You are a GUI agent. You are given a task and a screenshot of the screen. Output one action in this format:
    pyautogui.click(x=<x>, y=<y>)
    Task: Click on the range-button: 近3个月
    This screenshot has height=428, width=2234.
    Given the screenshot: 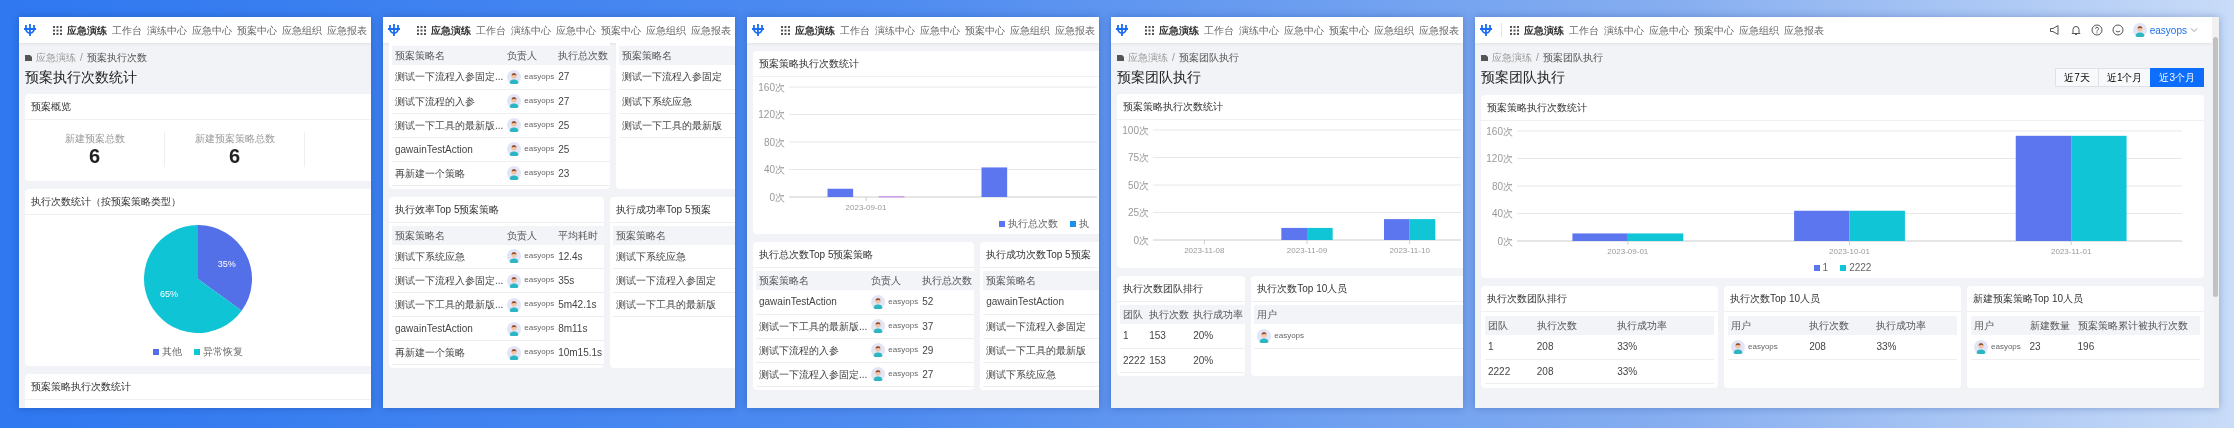 What is the action you would take?
    pyautogui.click(x=2177, y=77)
    